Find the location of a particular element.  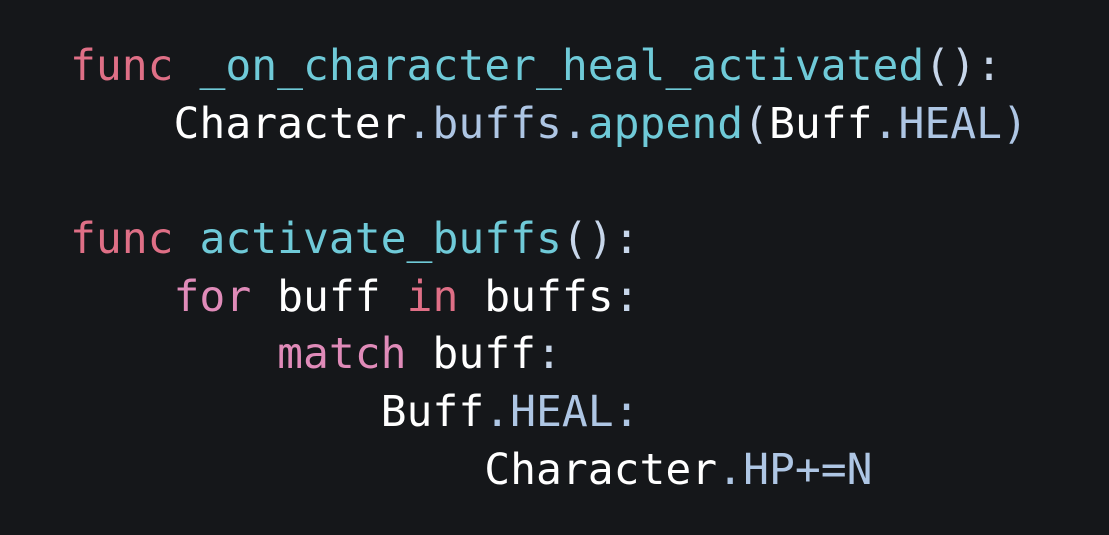

code-line: Character.HP+=N is located at coordinates (549, 471).